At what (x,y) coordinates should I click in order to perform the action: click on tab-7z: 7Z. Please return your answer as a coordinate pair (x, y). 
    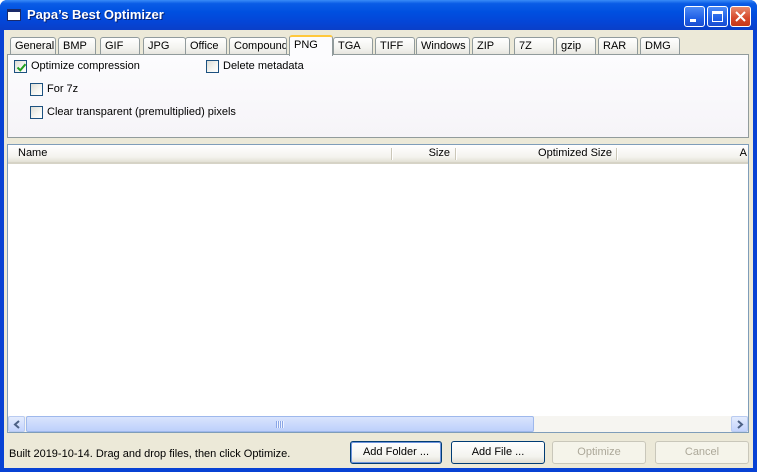
    Looking at the image, I should click on (534, 46).